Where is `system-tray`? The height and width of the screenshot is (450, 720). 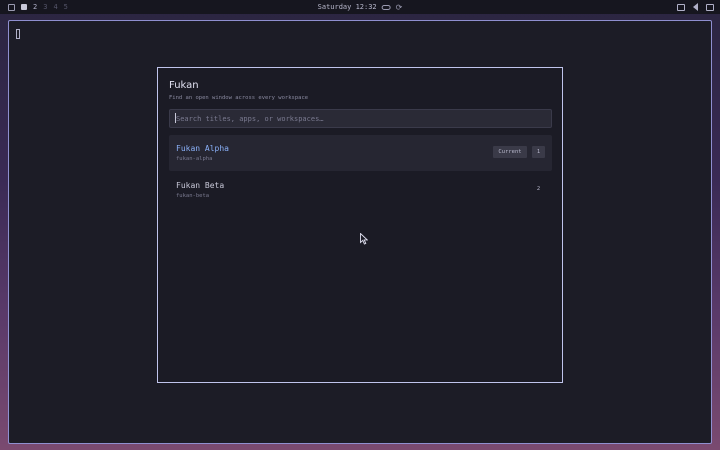
system-tray is located at coordinates (695, 7).